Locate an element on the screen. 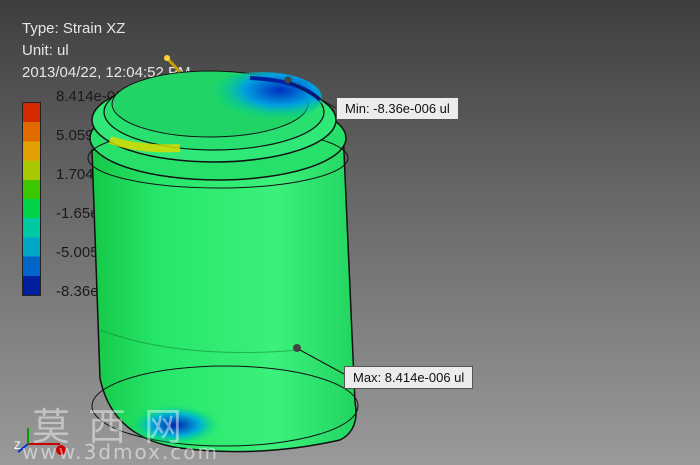  max-probe-callout: Max: 8.414e-006 ul is located at coordinates (409, 377).